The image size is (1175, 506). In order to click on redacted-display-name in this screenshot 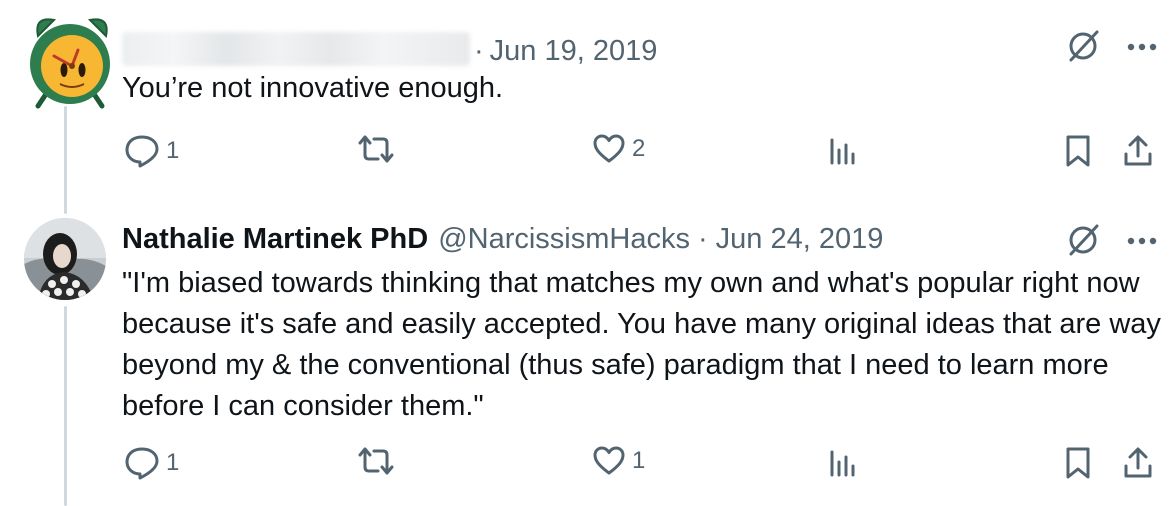, I will do `click(296, 49)`.